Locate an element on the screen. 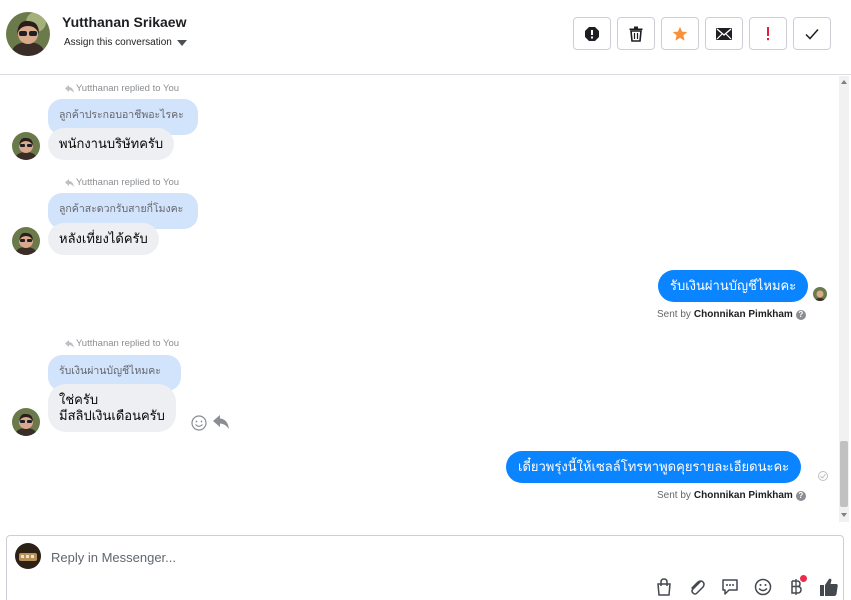 Image resolution: width=851 pixels, height=600 pixels. trash-icon is located at coordinates (636, 34).